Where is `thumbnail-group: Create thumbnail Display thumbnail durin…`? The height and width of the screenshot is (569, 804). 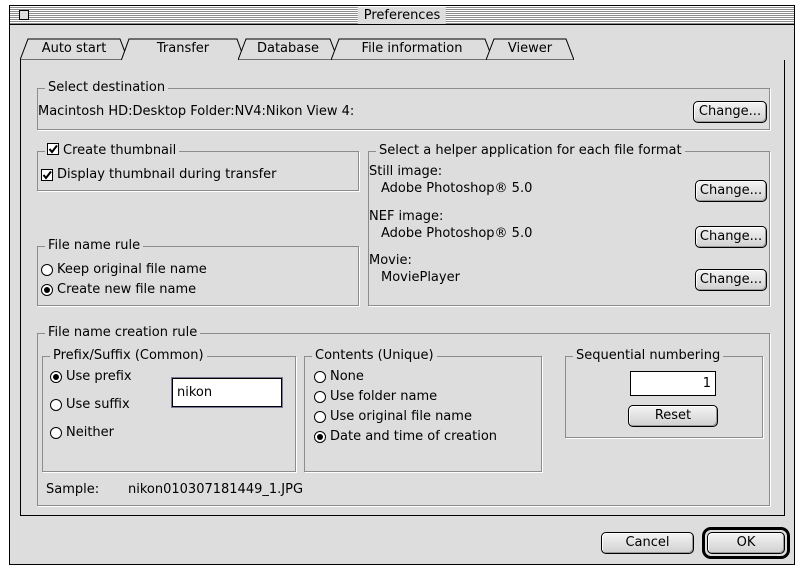
thumbnail-group: Create thumbnail Display thumbnail durin… is located at coordinates (198, 167).